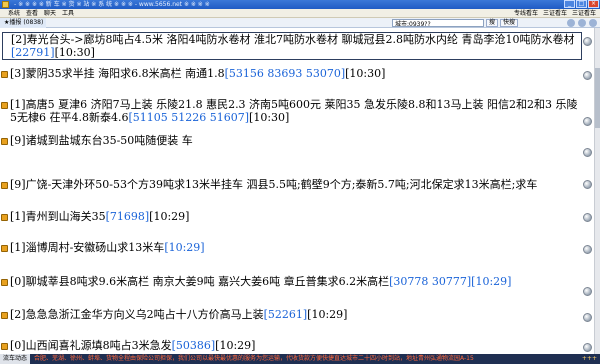 This screenshot has height=364, width=600. What do you see at coordinates (33, 22) in the screenshot?
I see `tab-broadcast-count: (0838)` at bounding box center [33, 22].